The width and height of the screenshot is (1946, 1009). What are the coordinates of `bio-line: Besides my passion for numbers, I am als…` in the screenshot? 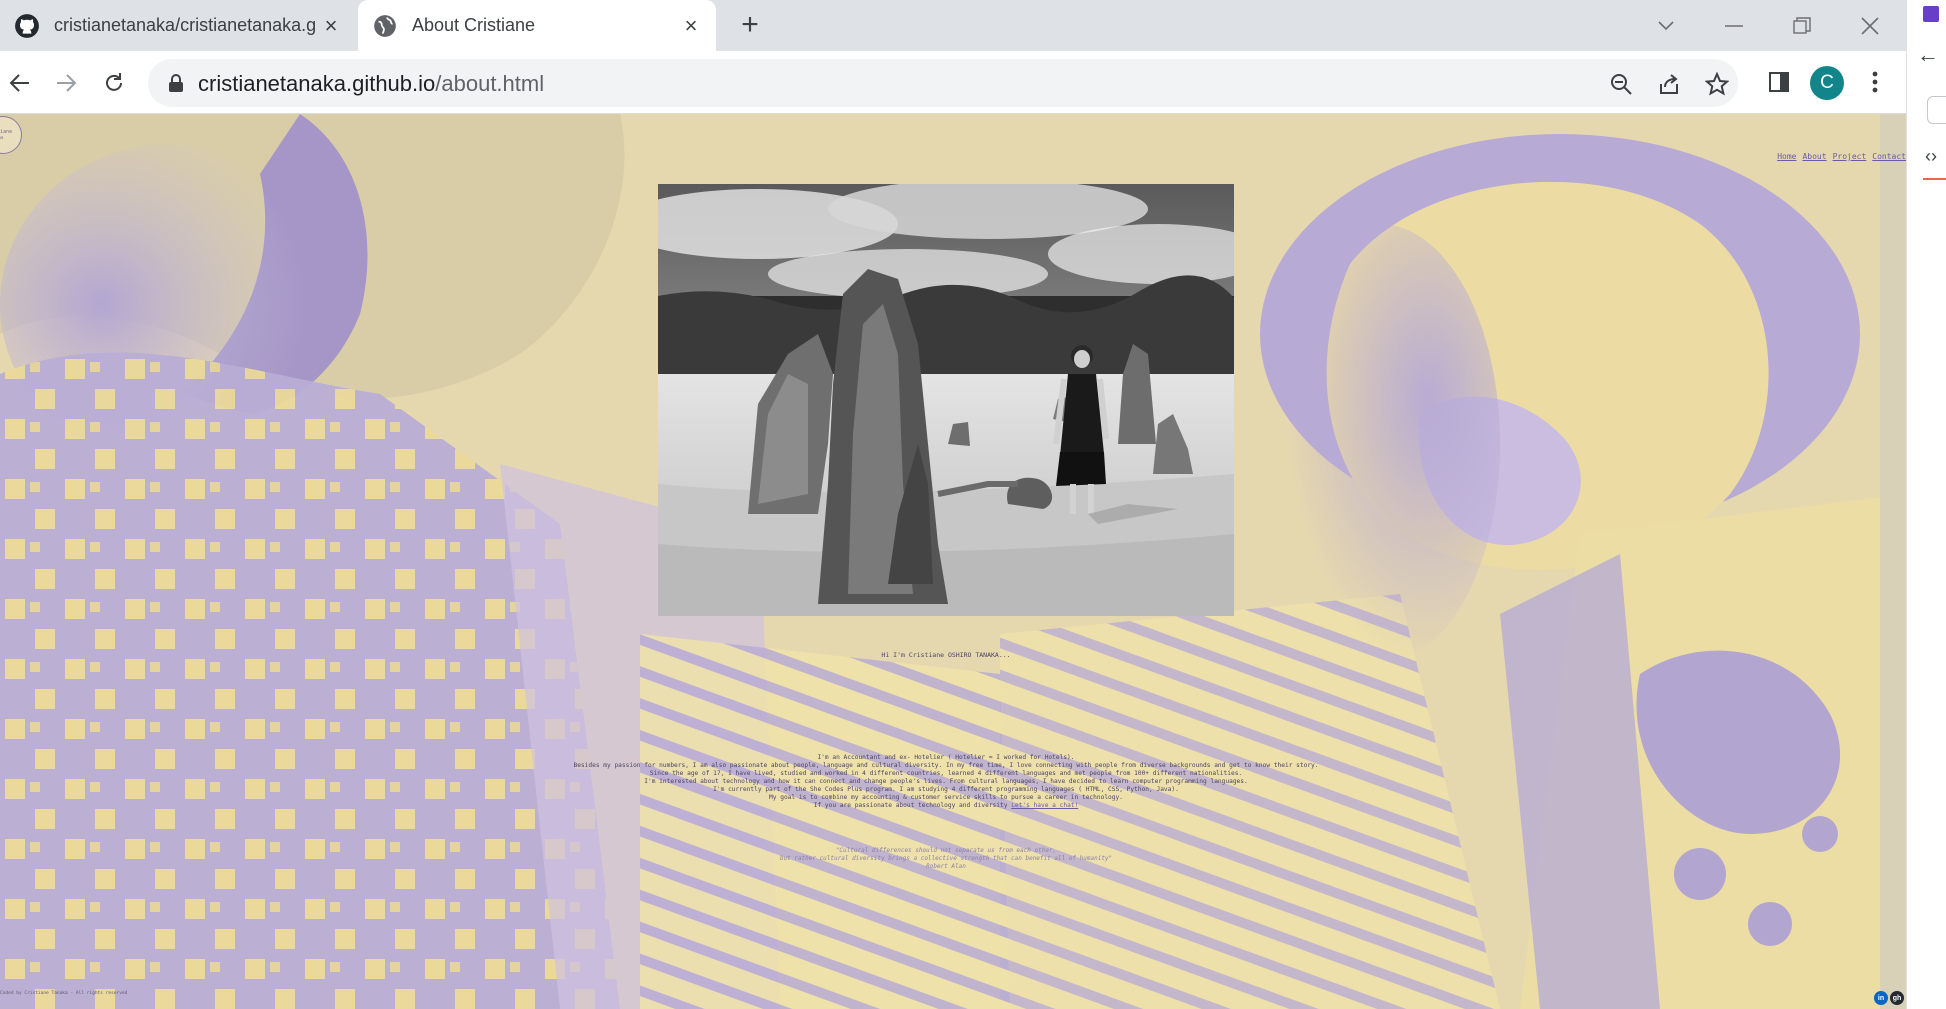 It's located at (946, 765).